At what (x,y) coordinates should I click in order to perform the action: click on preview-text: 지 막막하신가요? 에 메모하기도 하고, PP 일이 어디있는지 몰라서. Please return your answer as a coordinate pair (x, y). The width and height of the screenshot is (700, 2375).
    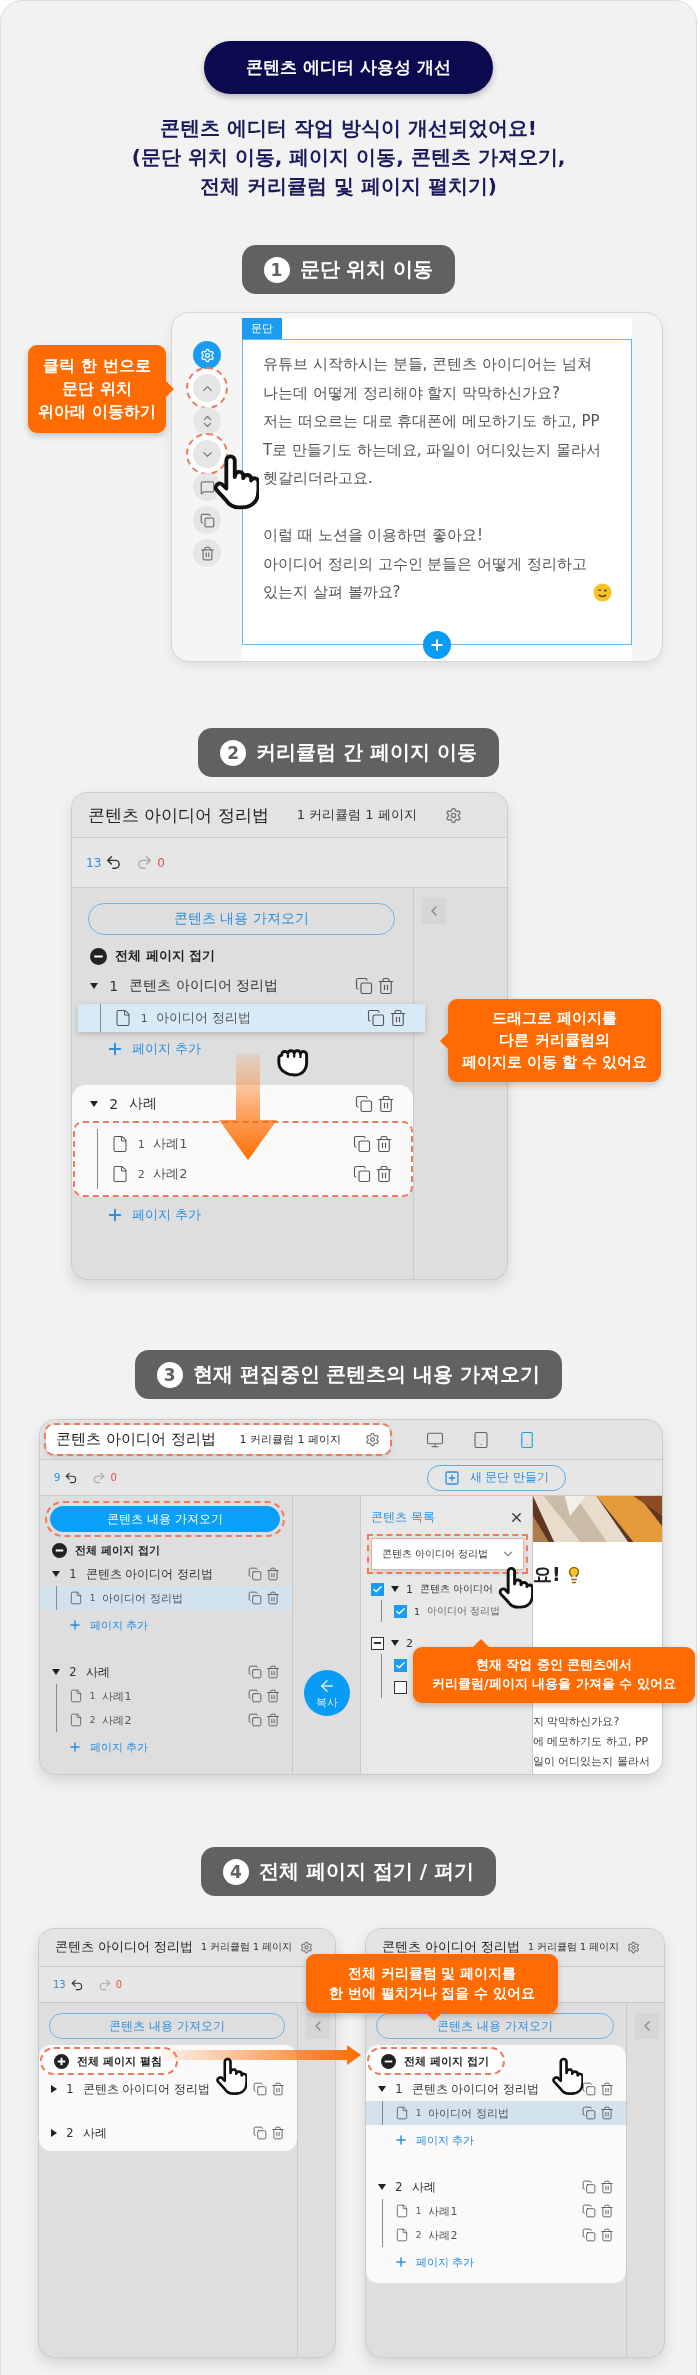
    Looking at the image, I should click on (592, 1742).